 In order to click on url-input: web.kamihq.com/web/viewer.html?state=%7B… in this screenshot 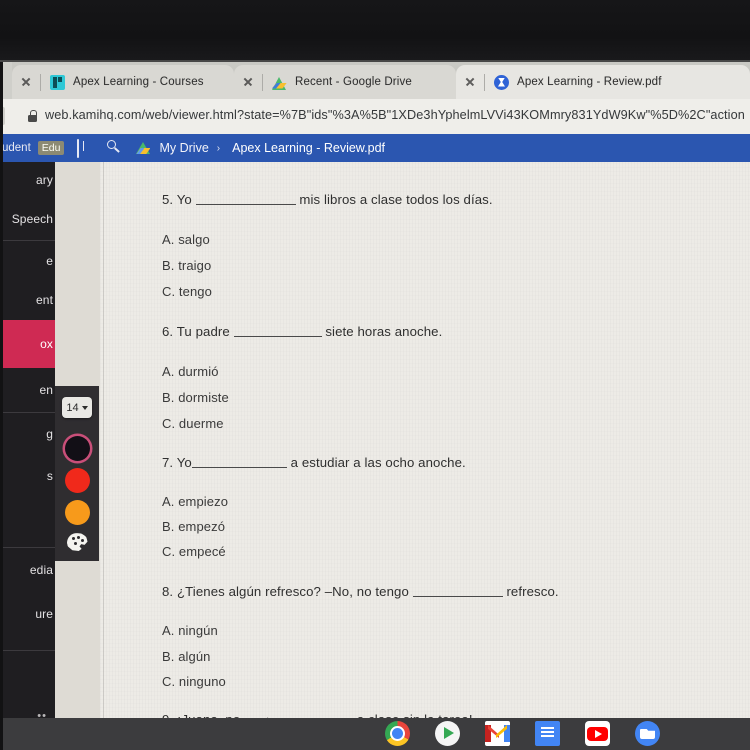, I will do `click(395, 115)`.